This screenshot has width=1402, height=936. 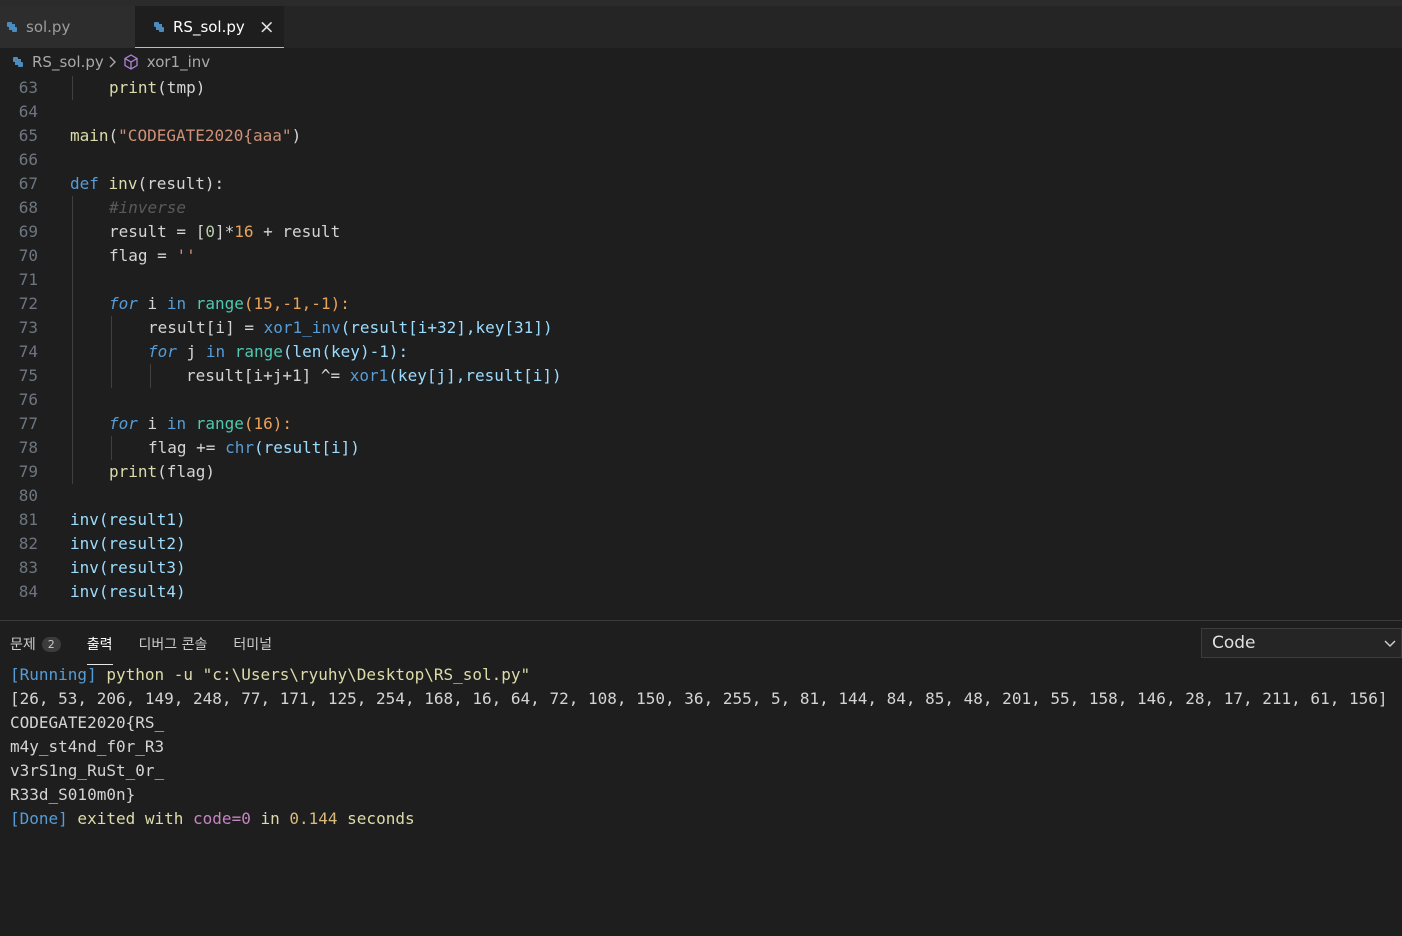 What do you see at coordinates (28, 207) in the screenshot?
I see `line-number: 68` at bounding box center [28, 207].